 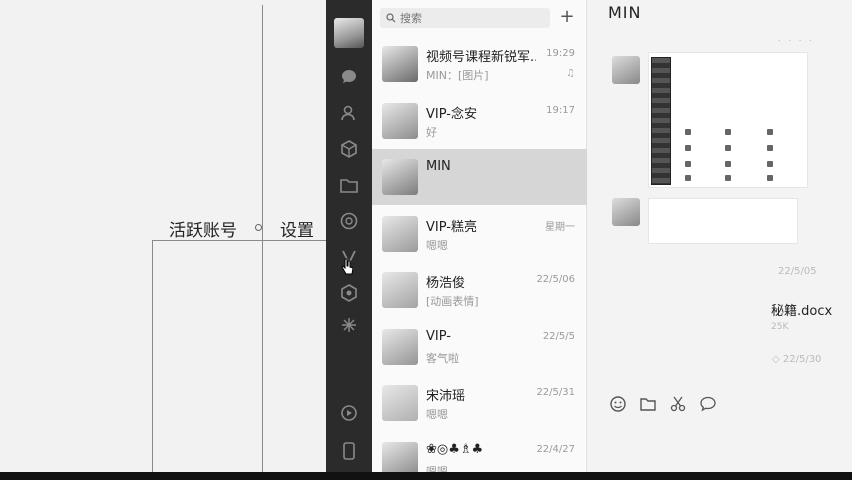 What do you see at coordinates (349, 33) in the screenshot?
I see `user-avatar` at bounding box center [349, 33].